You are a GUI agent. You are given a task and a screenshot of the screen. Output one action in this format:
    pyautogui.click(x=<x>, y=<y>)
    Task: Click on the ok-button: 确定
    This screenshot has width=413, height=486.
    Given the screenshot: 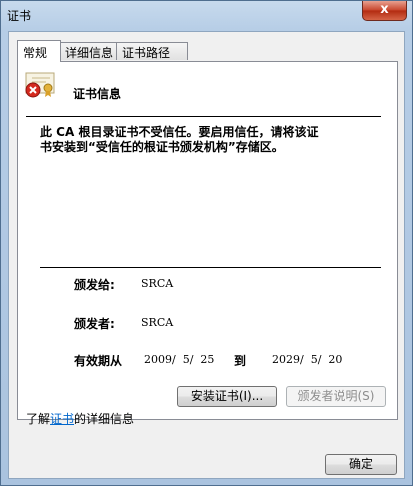 What is the action you would take?
    pyautogui.click(x=361, y=464)
    